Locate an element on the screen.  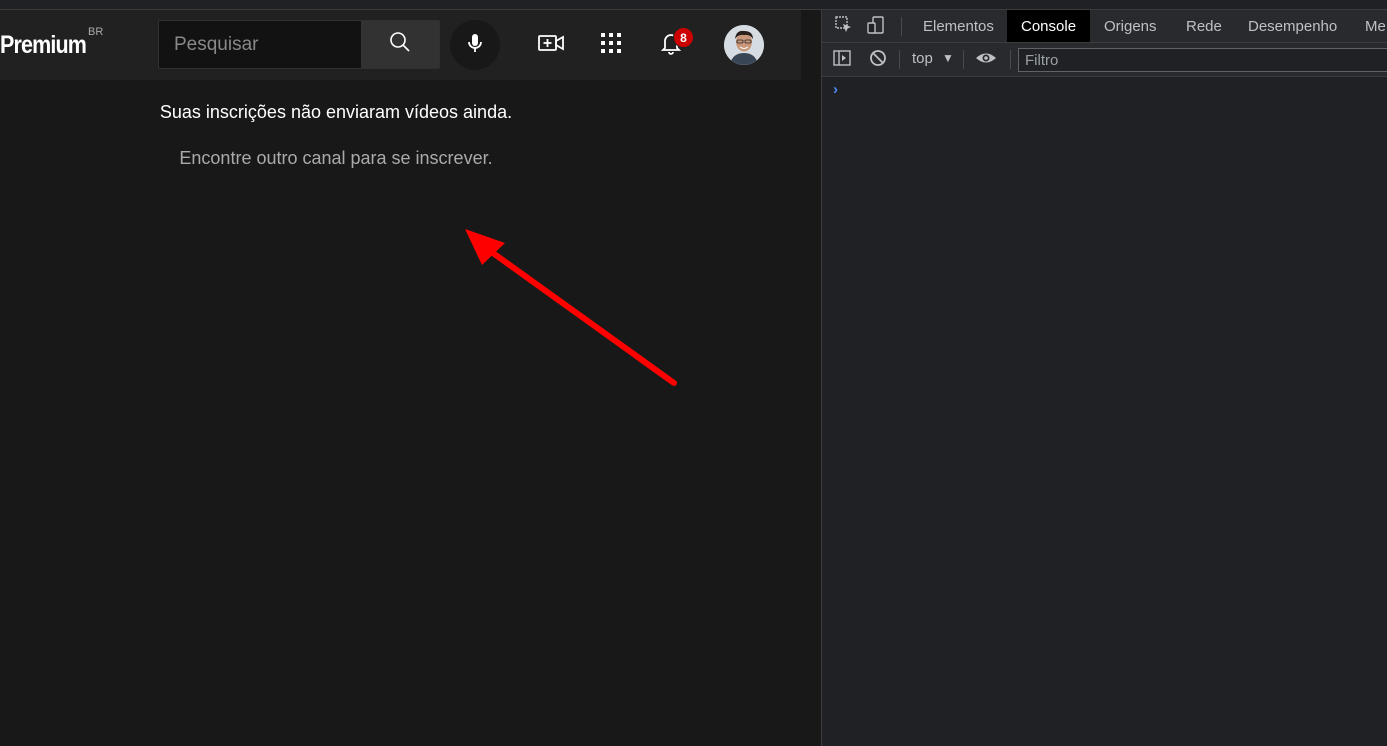
avatar is located at coordinates (744, 45).